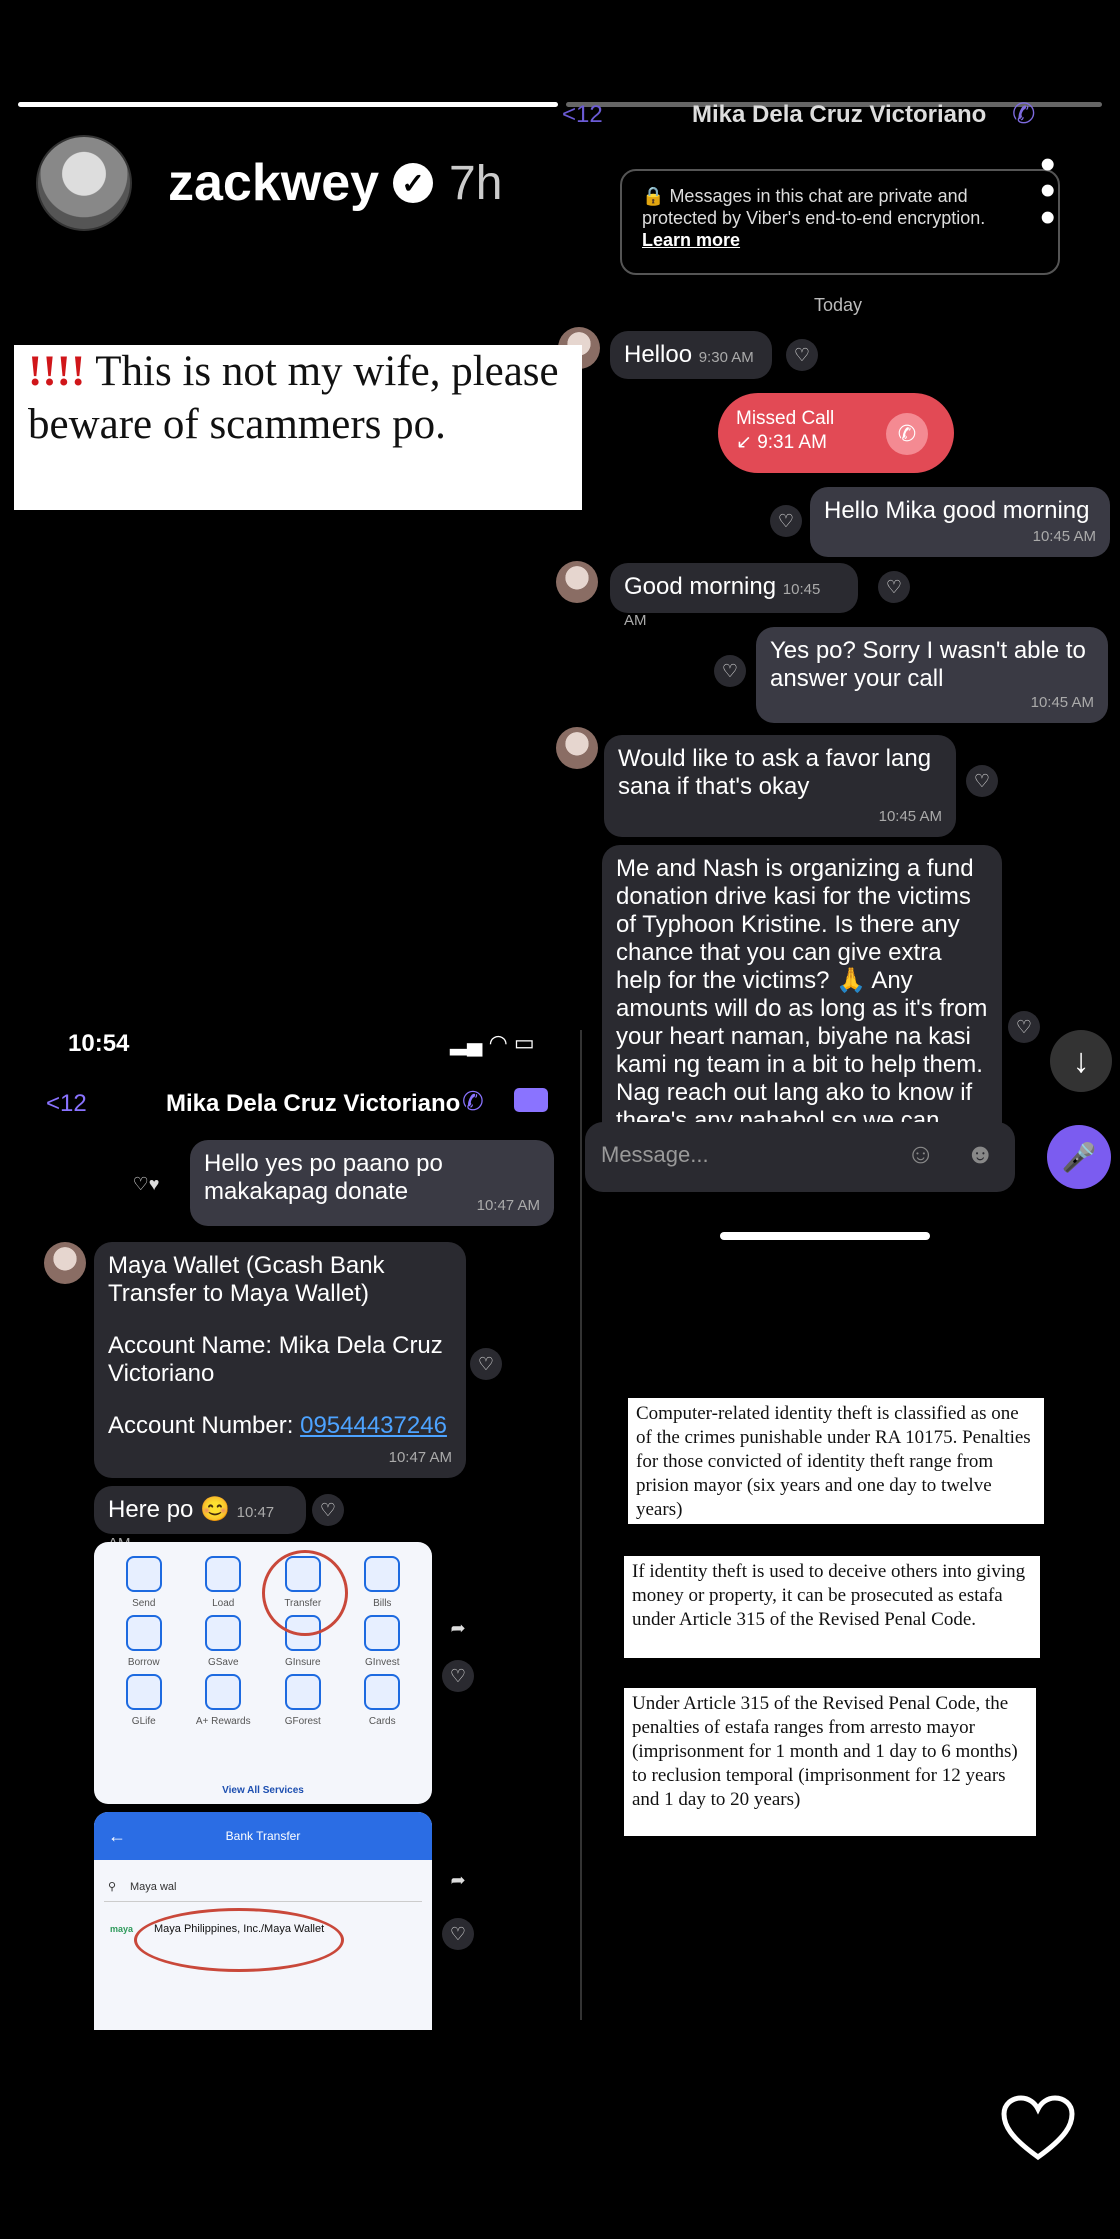 This screenshot has width=1120, height=2239. Describe the element at coordinates (263, 1836) in the screenshot. I see `bank-transfer-title: Bank Transfer` at that location.